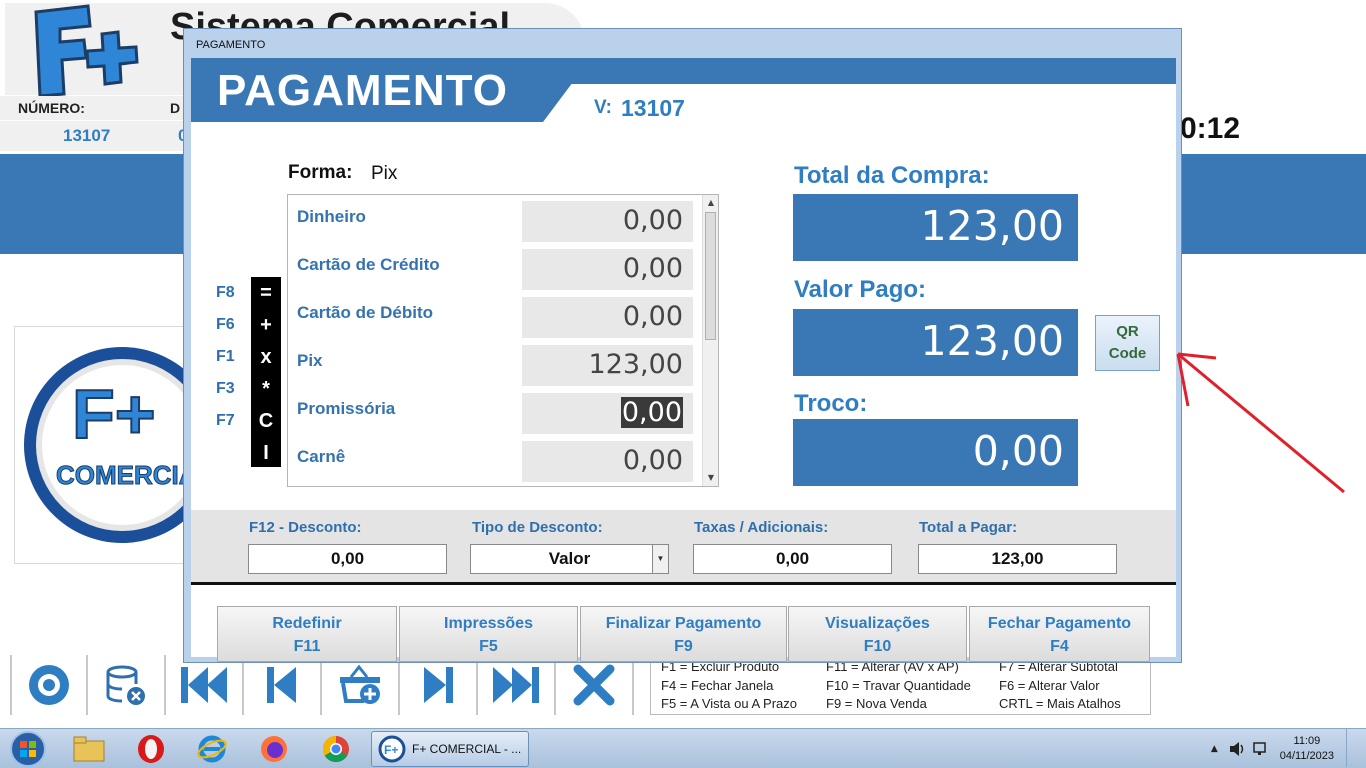 Image resolution: width=1366 pixels, height=768 pixels. I want to click on payment-value: 0,00, so click(652, 220).